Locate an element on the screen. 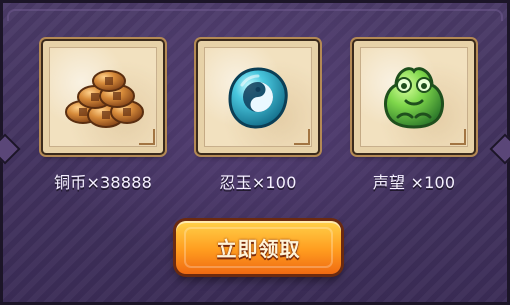 Image resolution: width=510 pixels, height=305 pixels. reward-card-copper is located at coordinates (103, 97).